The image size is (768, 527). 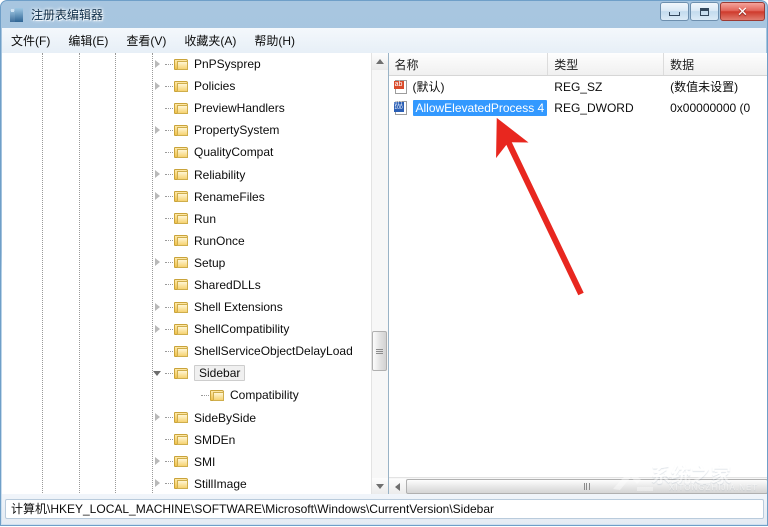 I want to click on value-name-cell: 011100AllowElevatedProcess 4, so click(x=469, y=108).